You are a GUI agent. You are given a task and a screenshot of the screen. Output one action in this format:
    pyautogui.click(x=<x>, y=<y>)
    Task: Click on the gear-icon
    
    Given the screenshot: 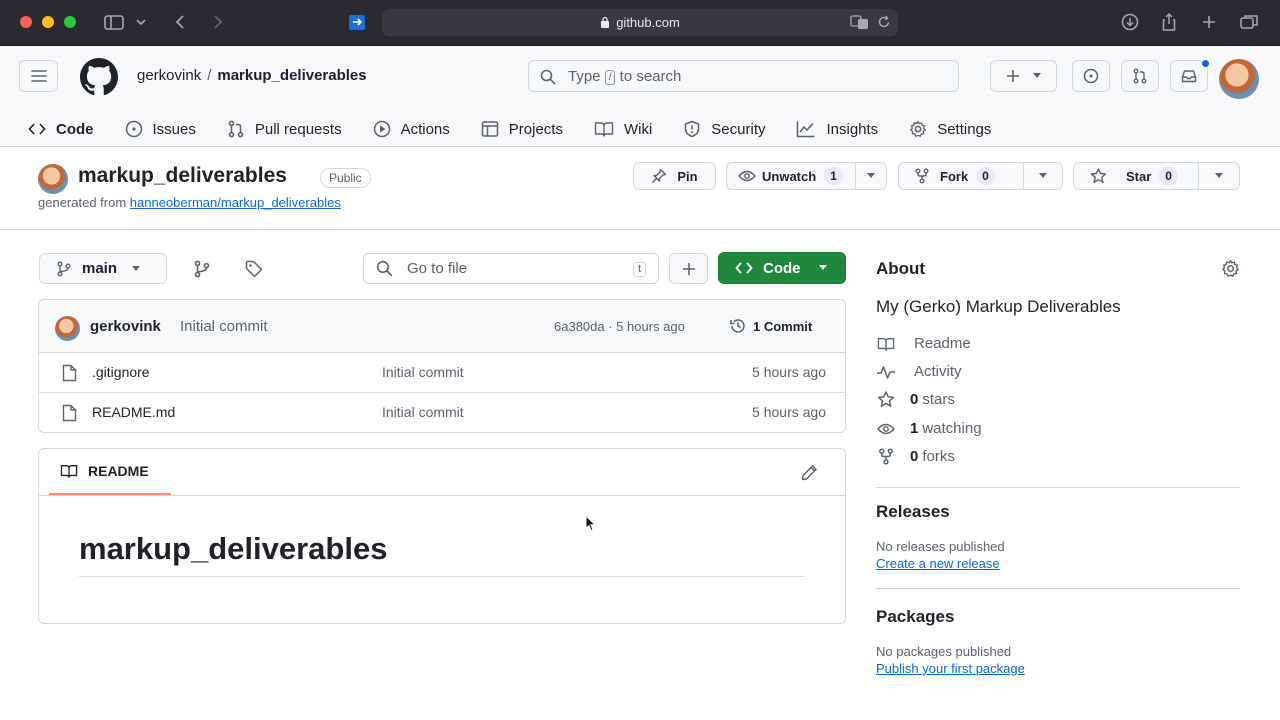 What is the action you would take?
    pyautogui.click(x=1230, y=268)
    